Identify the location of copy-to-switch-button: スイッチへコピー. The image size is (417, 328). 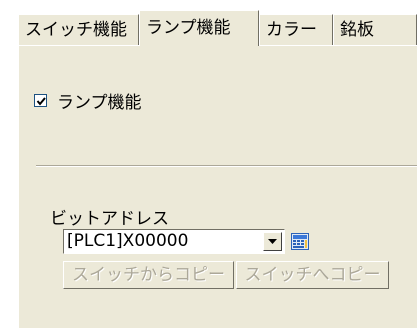
(312, 275).